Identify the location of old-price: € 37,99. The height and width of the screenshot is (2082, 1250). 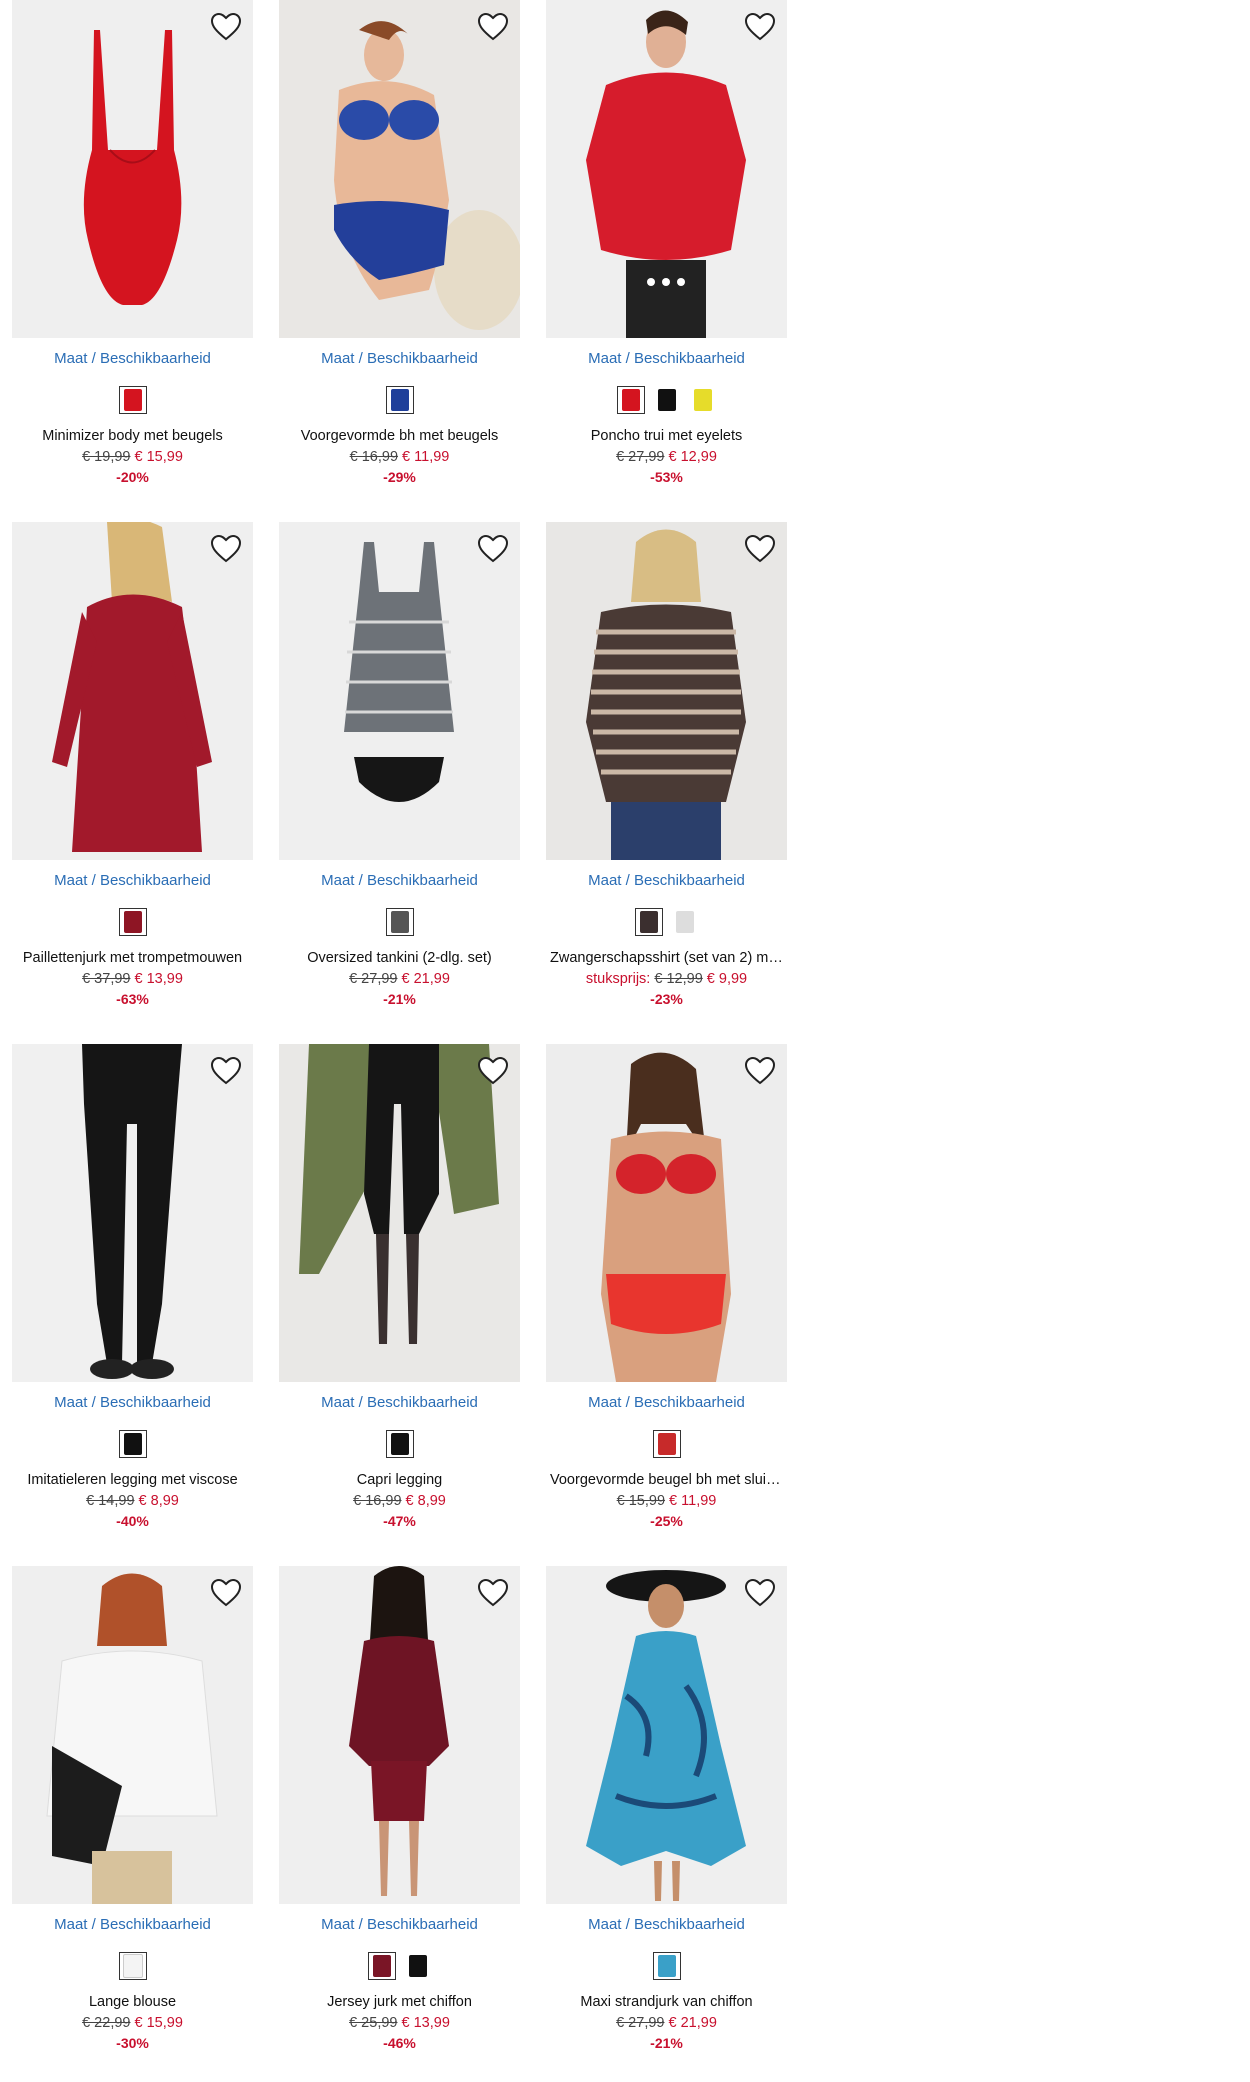
(106, 979).